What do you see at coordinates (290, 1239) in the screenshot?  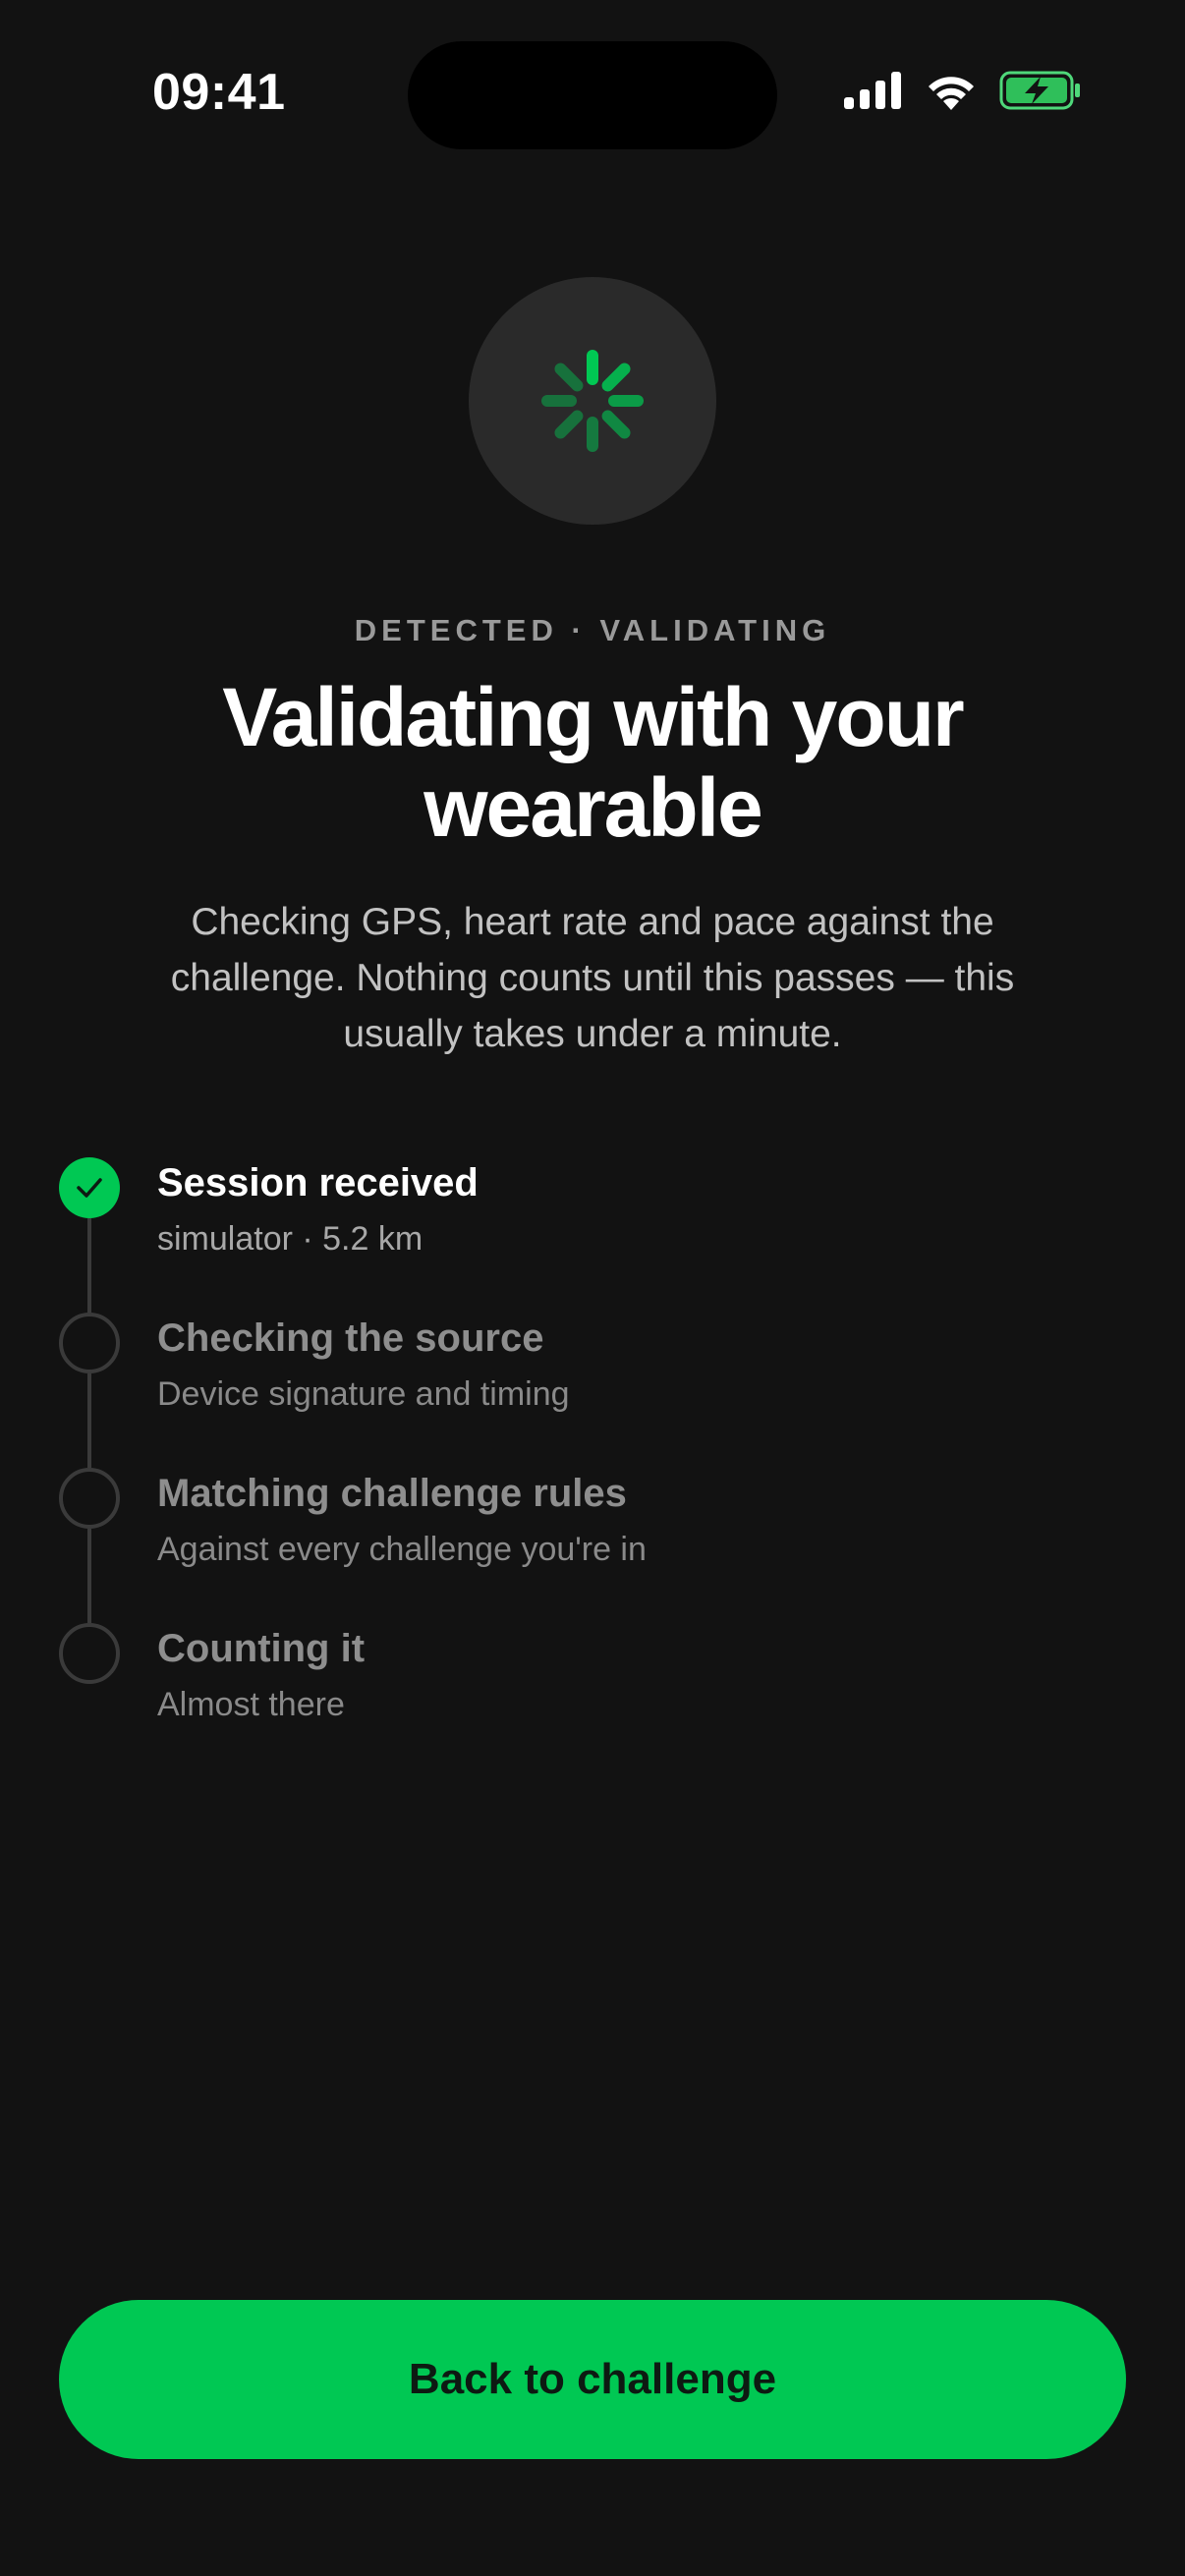 I see `step-description: simulator · 5.2 km` at bounding box center [290, 1239].